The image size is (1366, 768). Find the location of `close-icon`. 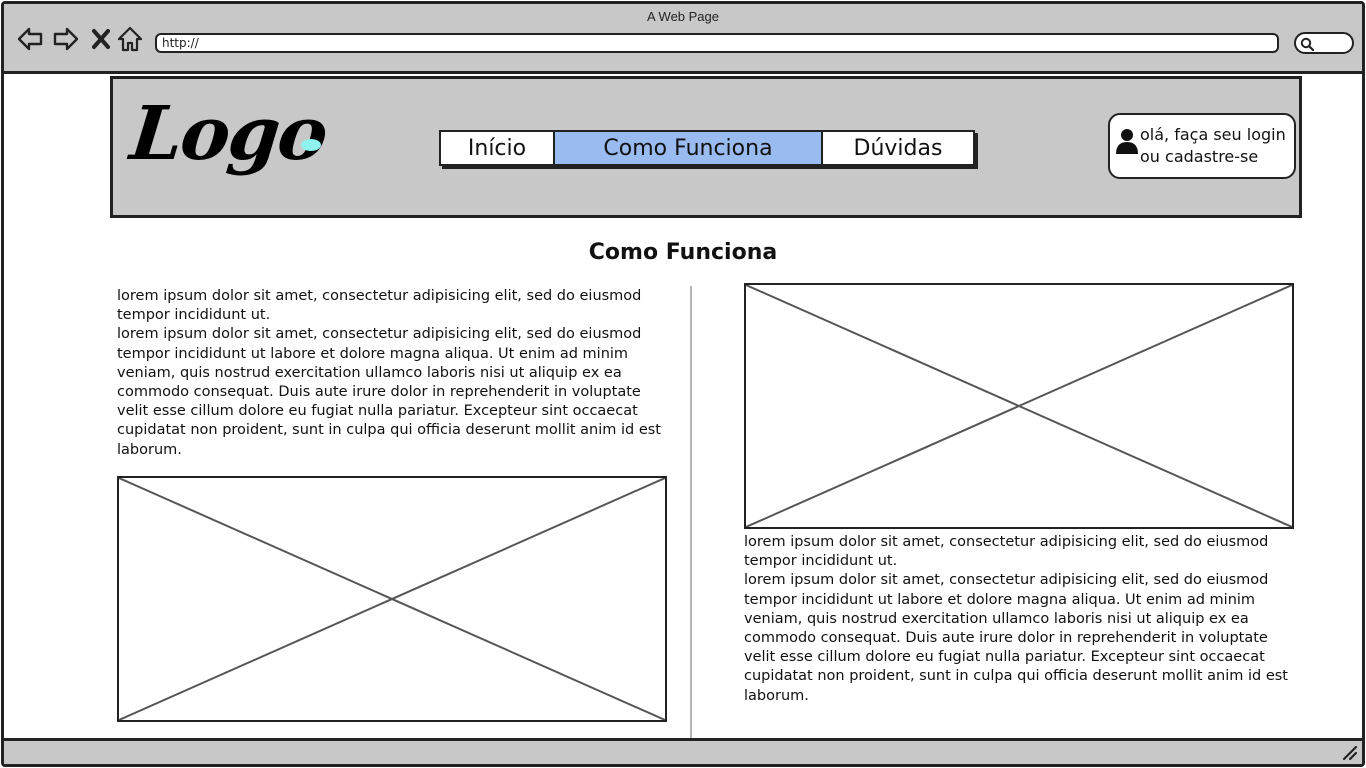

close-icon is located at coordinates (101, 39).